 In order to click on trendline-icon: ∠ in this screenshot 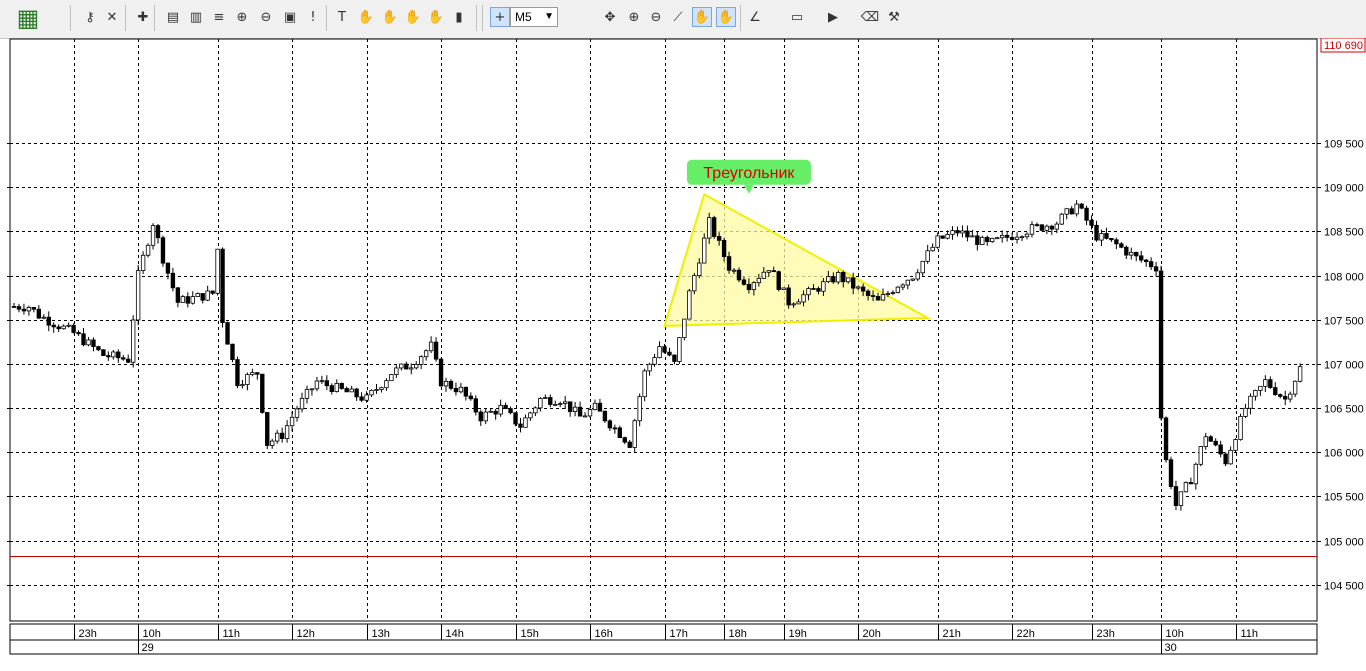, I will do `click(755, 17)`.